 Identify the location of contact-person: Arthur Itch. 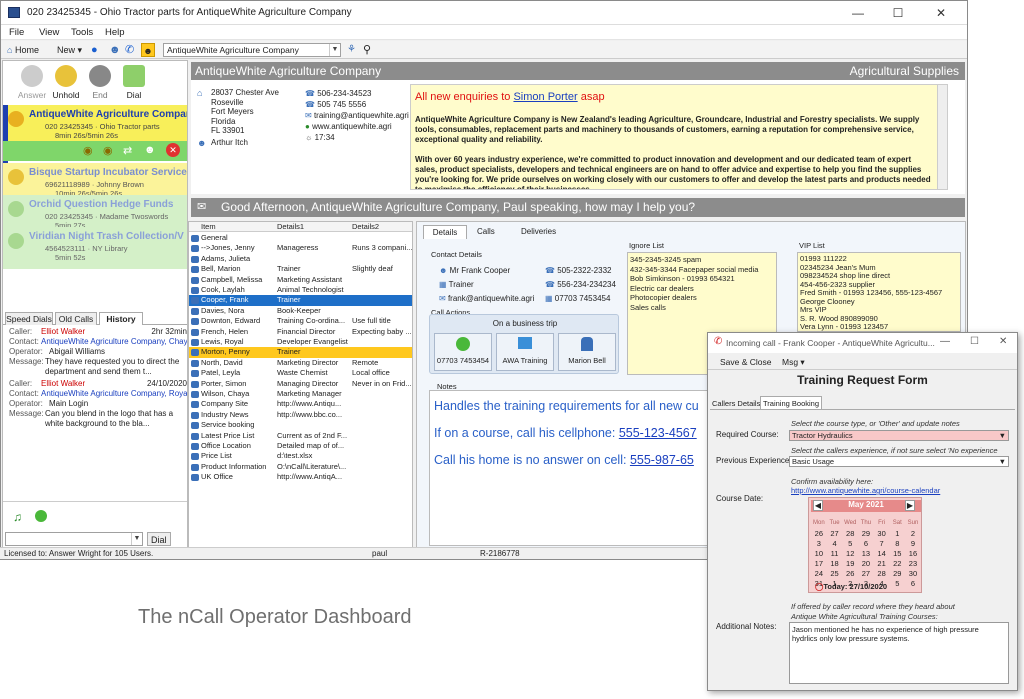
(229, 142).